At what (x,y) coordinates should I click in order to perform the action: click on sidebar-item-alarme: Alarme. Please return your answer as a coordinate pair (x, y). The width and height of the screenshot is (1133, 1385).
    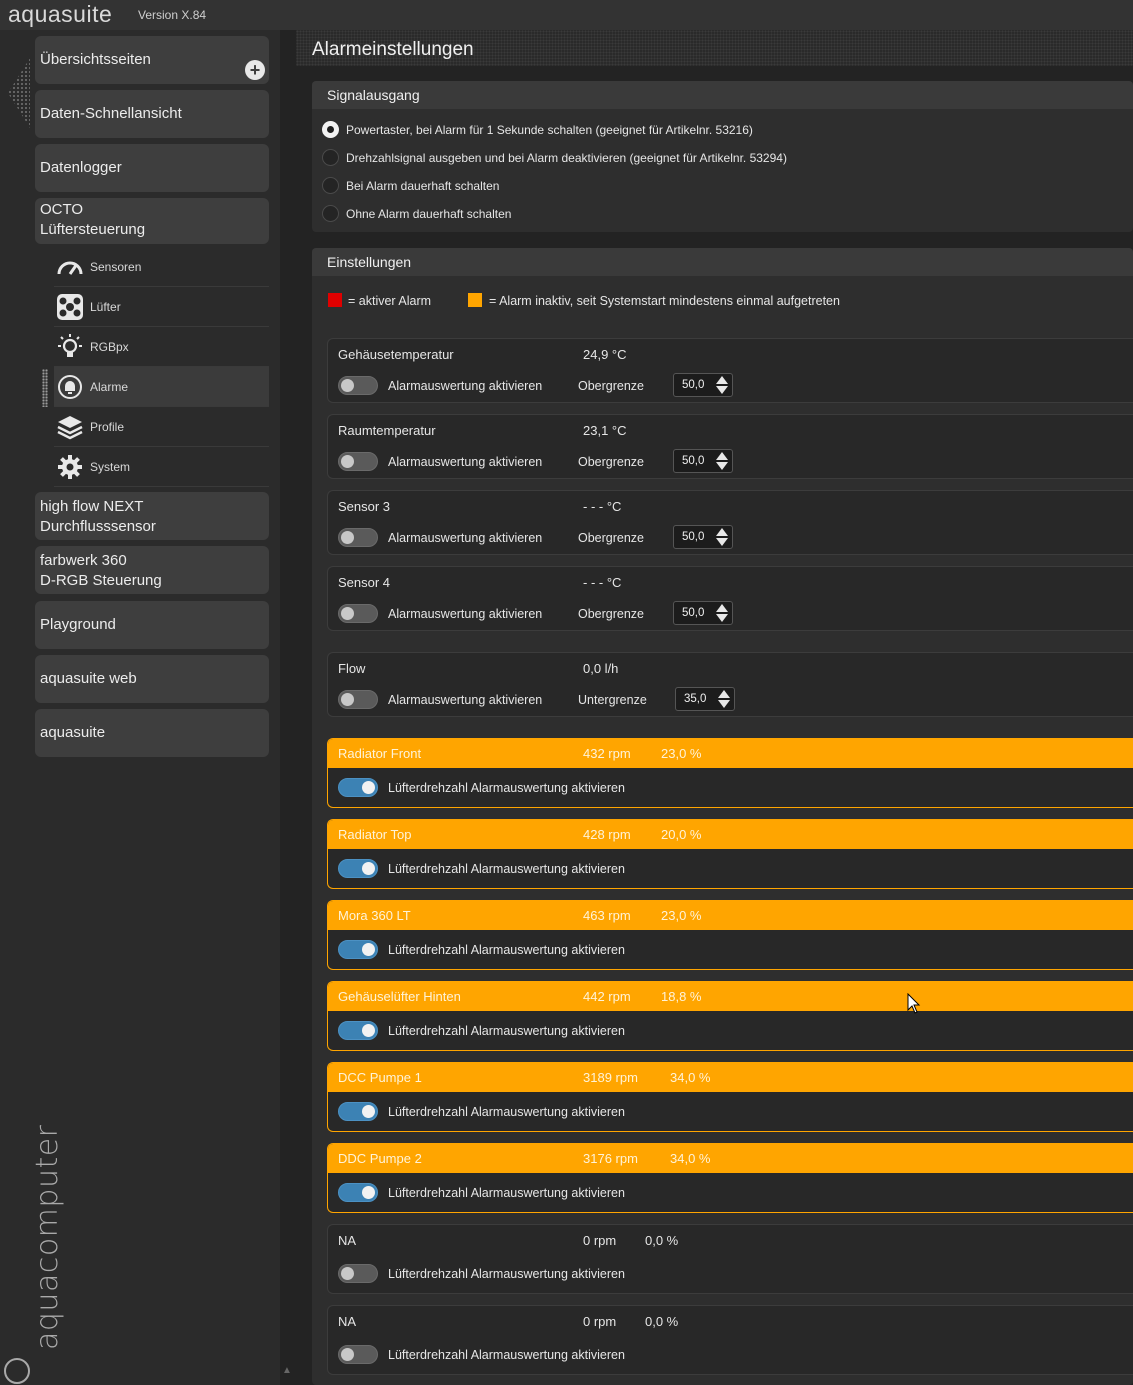
    Looking at the image, I should click on (161, 387).